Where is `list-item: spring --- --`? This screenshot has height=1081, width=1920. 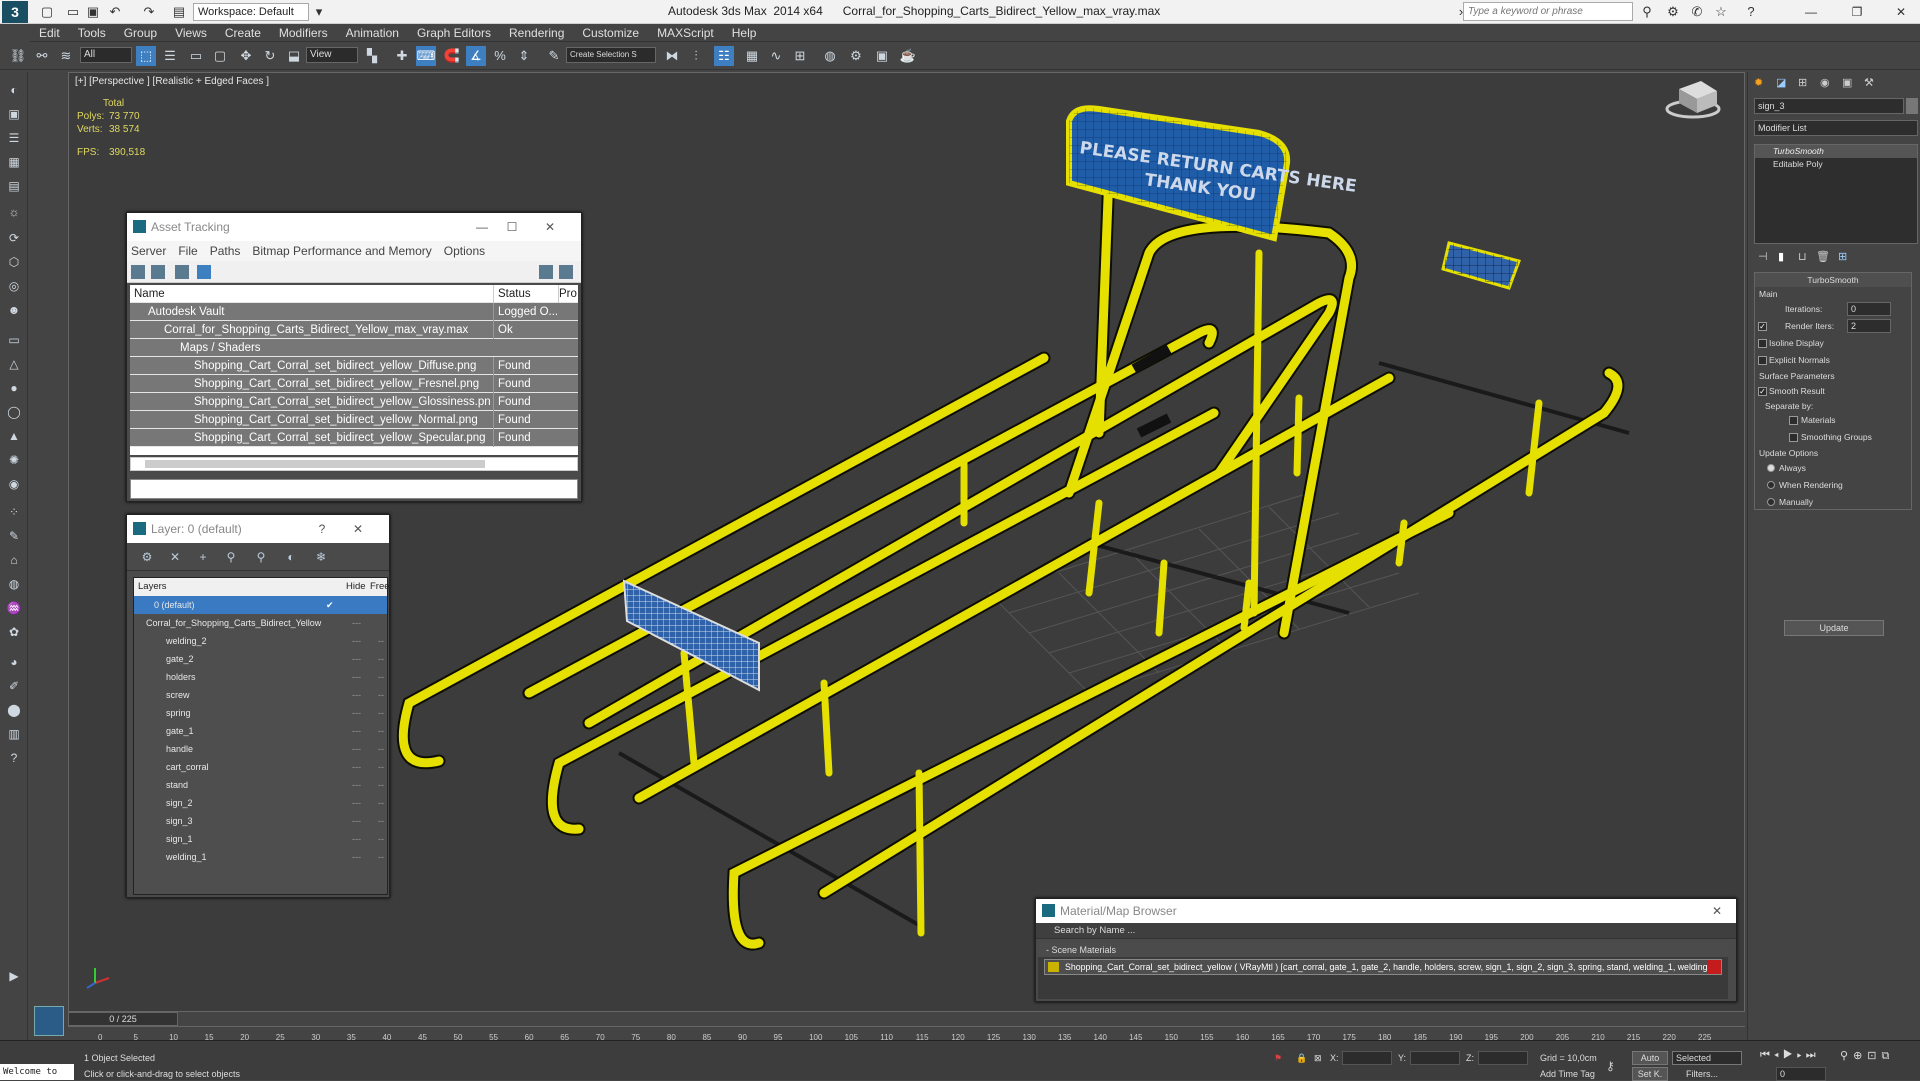 list-item: spring --- -- is located at coordinates (260, 713).